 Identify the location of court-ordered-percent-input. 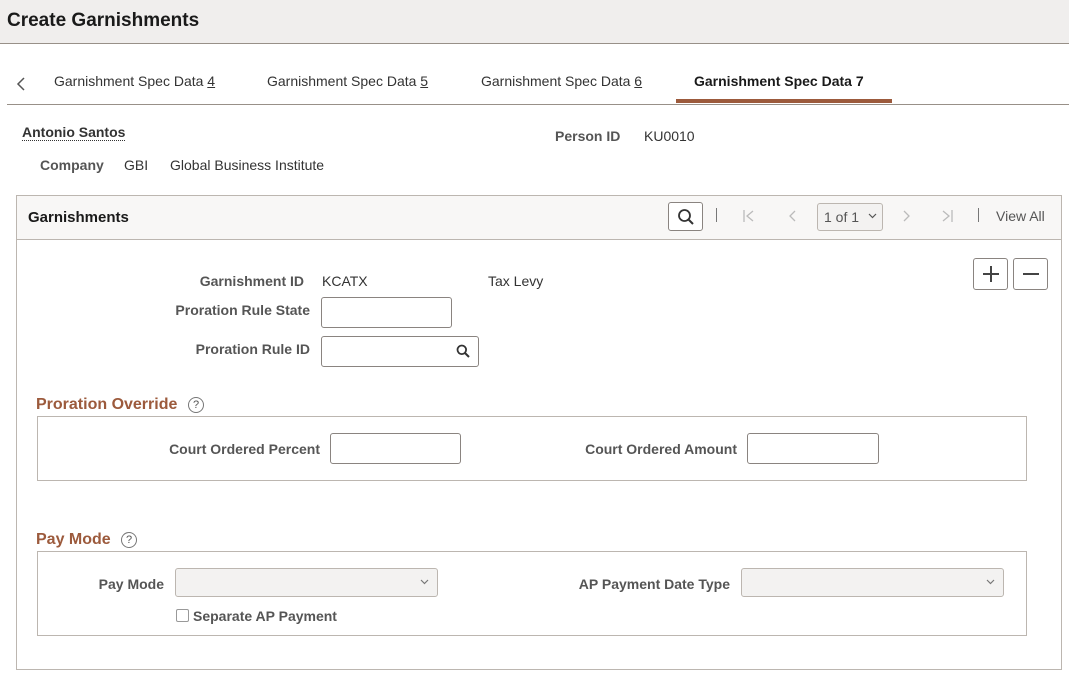
(395, 448).